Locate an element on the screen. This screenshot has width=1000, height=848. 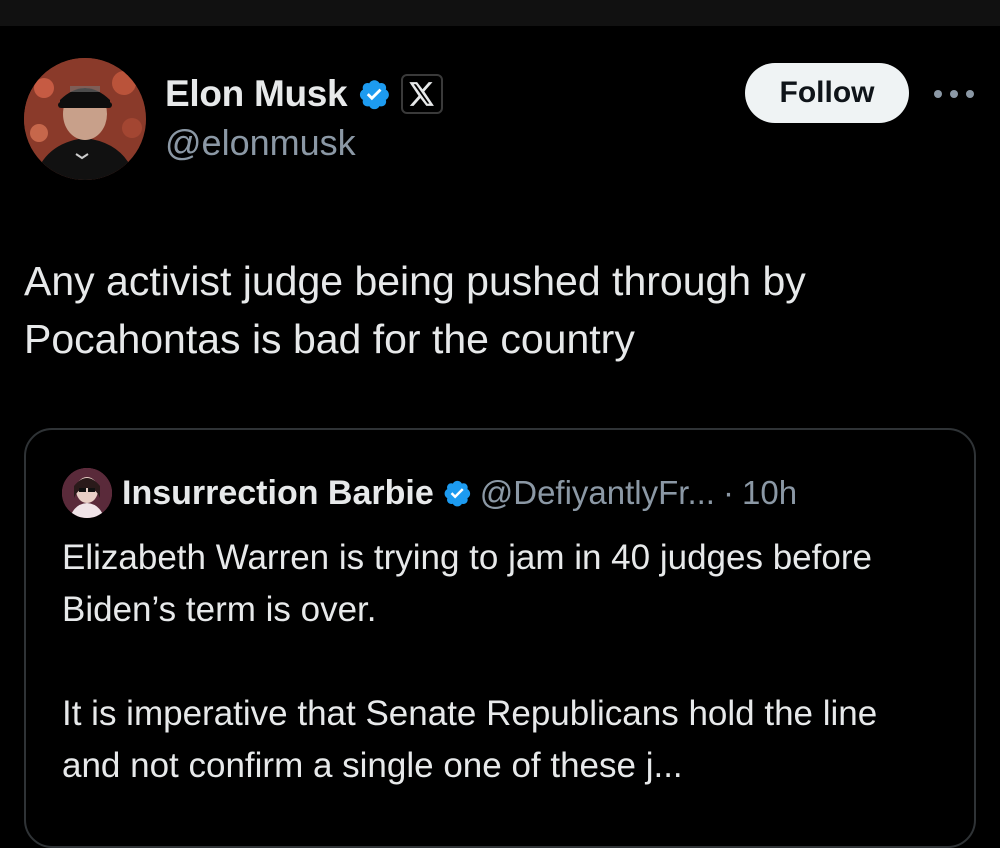
follow-button: Follow is located at coordinates (827, 93).